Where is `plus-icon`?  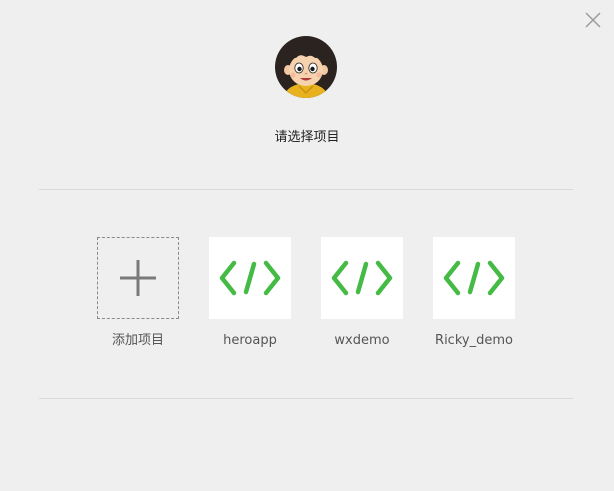 plus-icon is located at coordinates (138, 278).